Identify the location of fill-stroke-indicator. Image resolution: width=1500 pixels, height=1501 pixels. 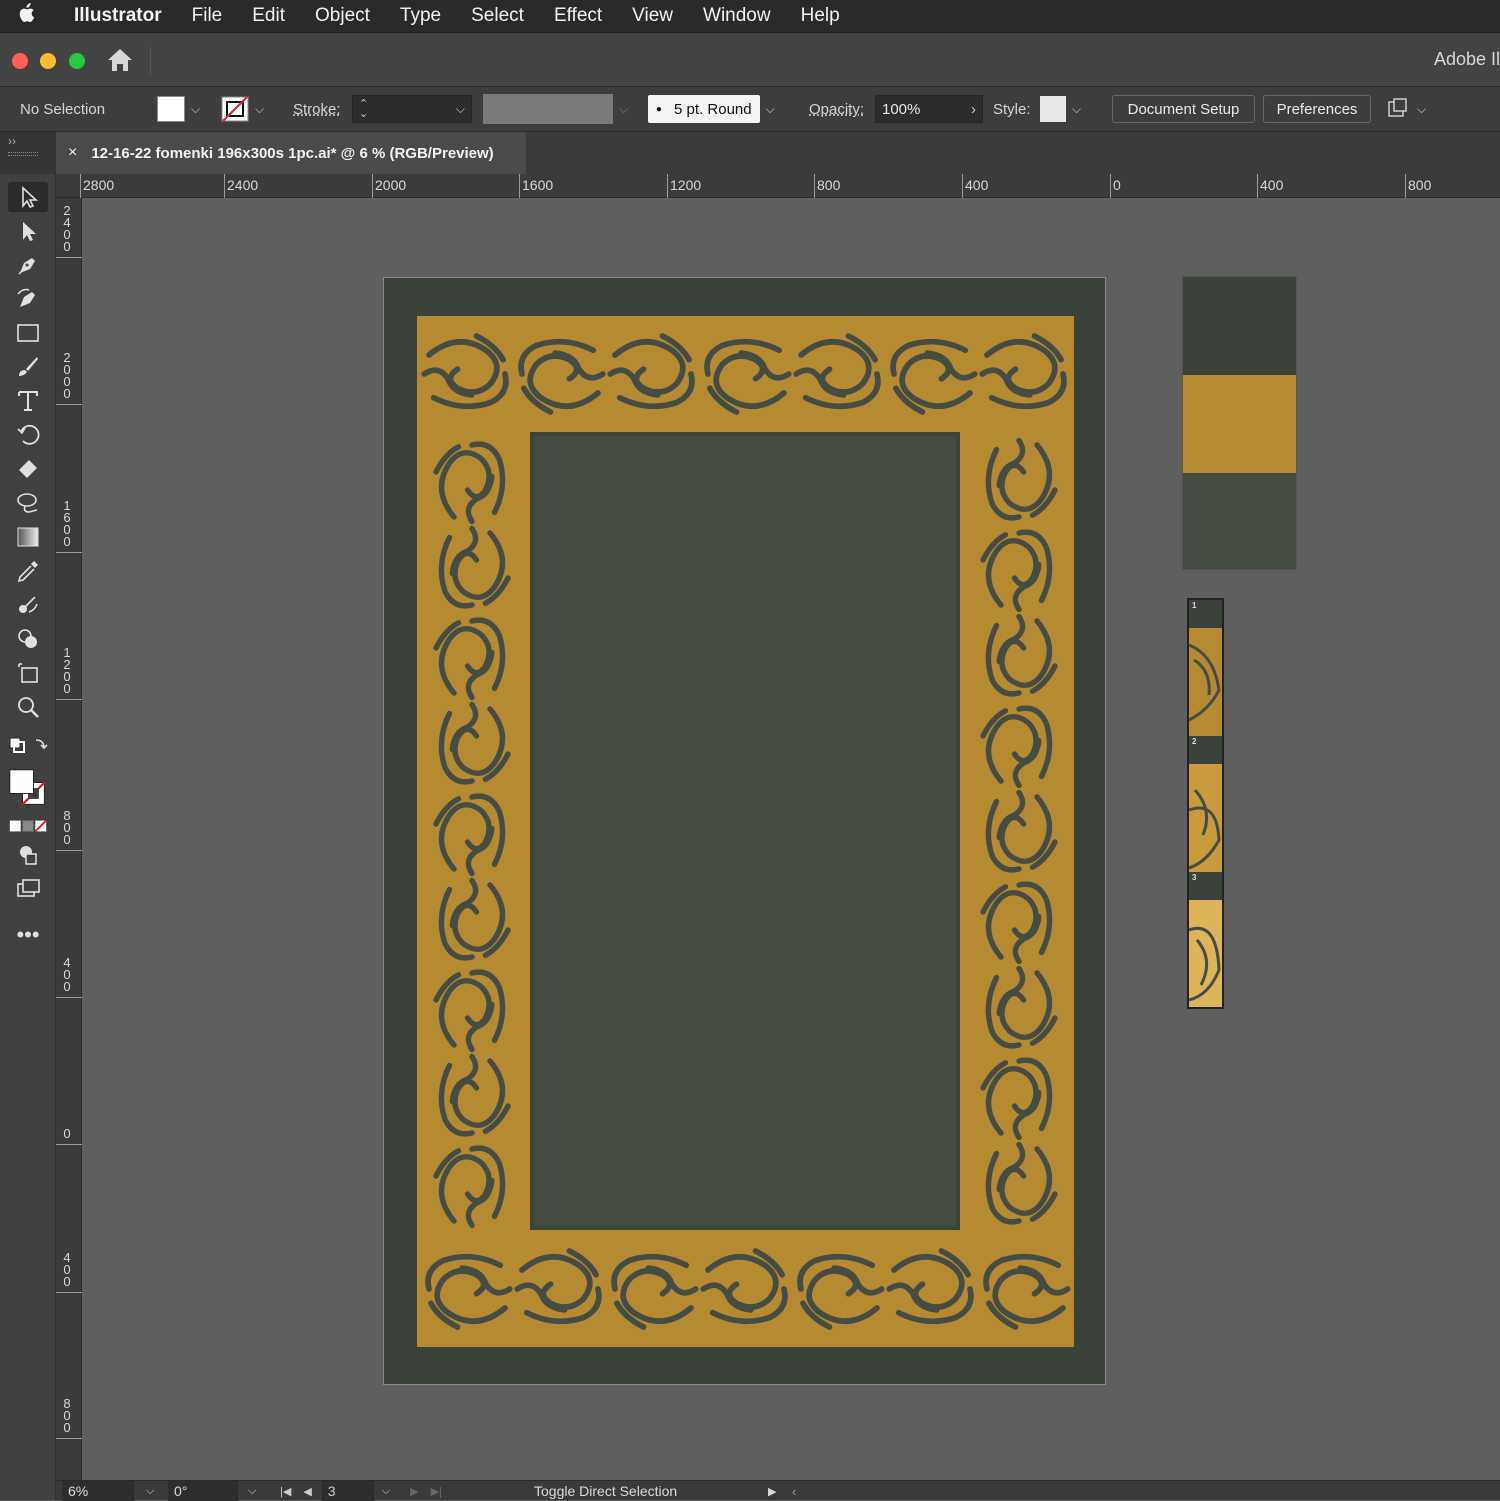
(28, 788).